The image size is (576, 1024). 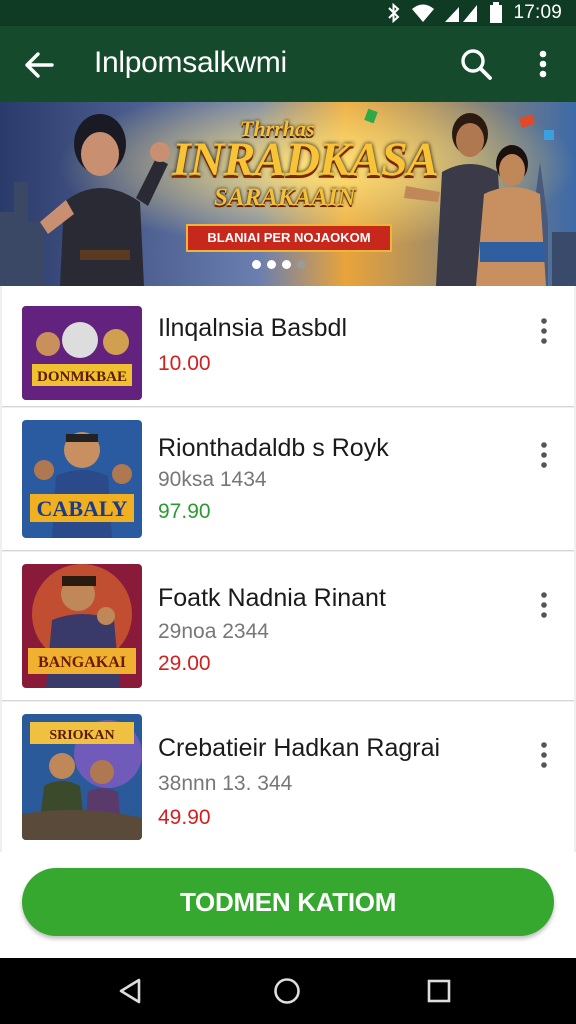 What do you see at coordinates (288, 902) in the screenshot?
I see `primary-action-button: TODMEN KATIOM` at bounding box center [288, 902].